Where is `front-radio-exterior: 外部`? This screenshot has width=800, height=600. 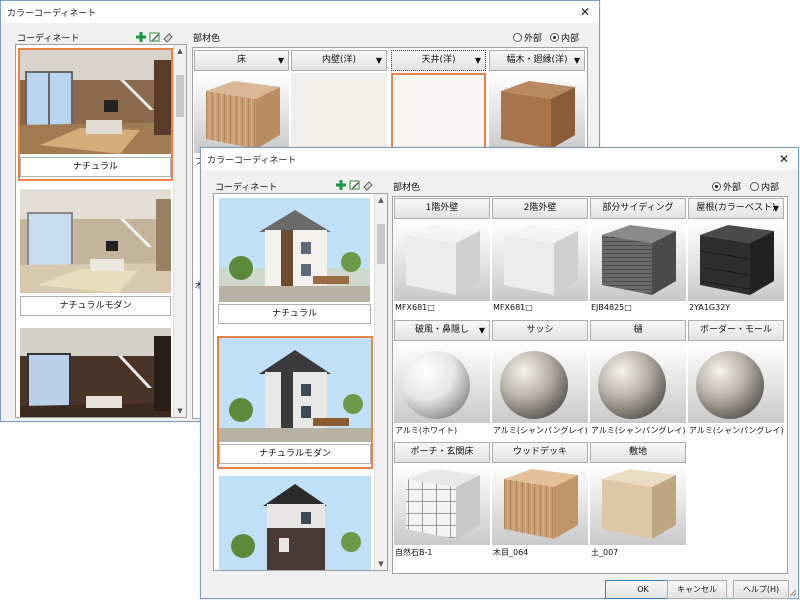
front-radio-exterior: 外部 is located at coordinates (726, 186).